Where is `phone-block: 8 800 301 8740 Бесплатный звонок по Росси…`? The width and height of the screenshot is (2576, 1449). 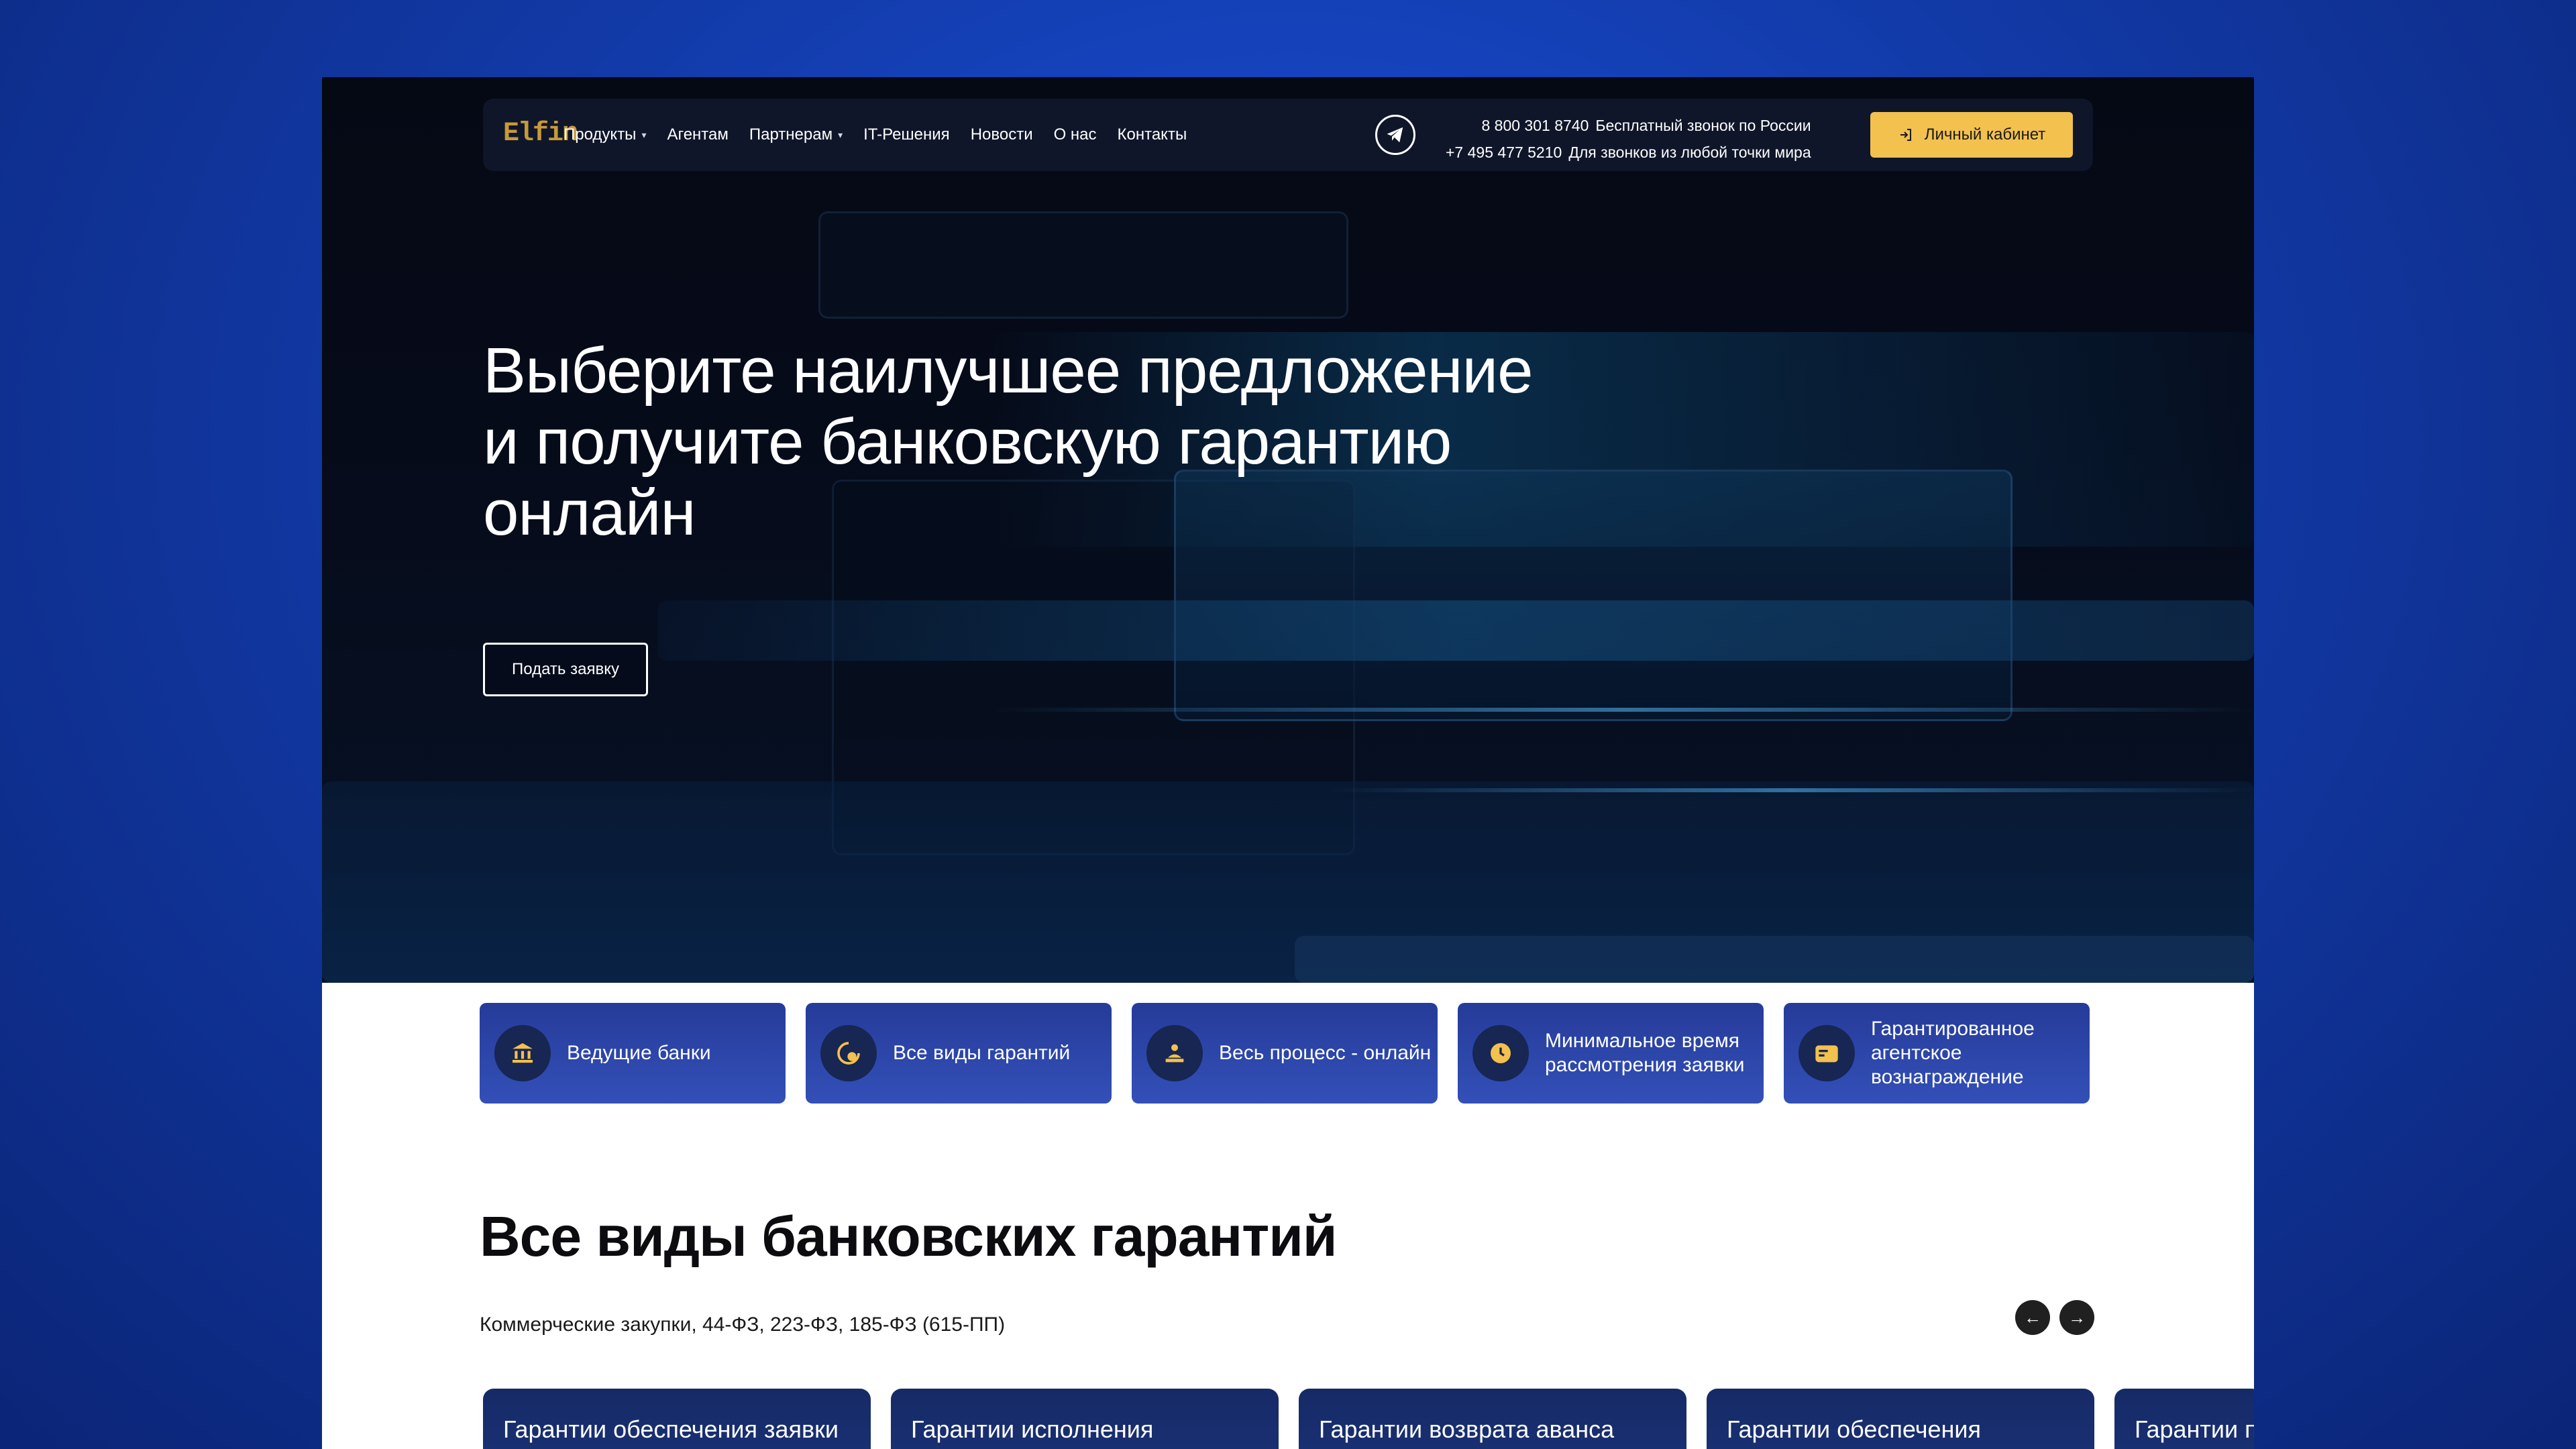
phone-block: 8 800 301 8740 Бесплатный звонок по Росси… is located at coordinates (1628, 139).